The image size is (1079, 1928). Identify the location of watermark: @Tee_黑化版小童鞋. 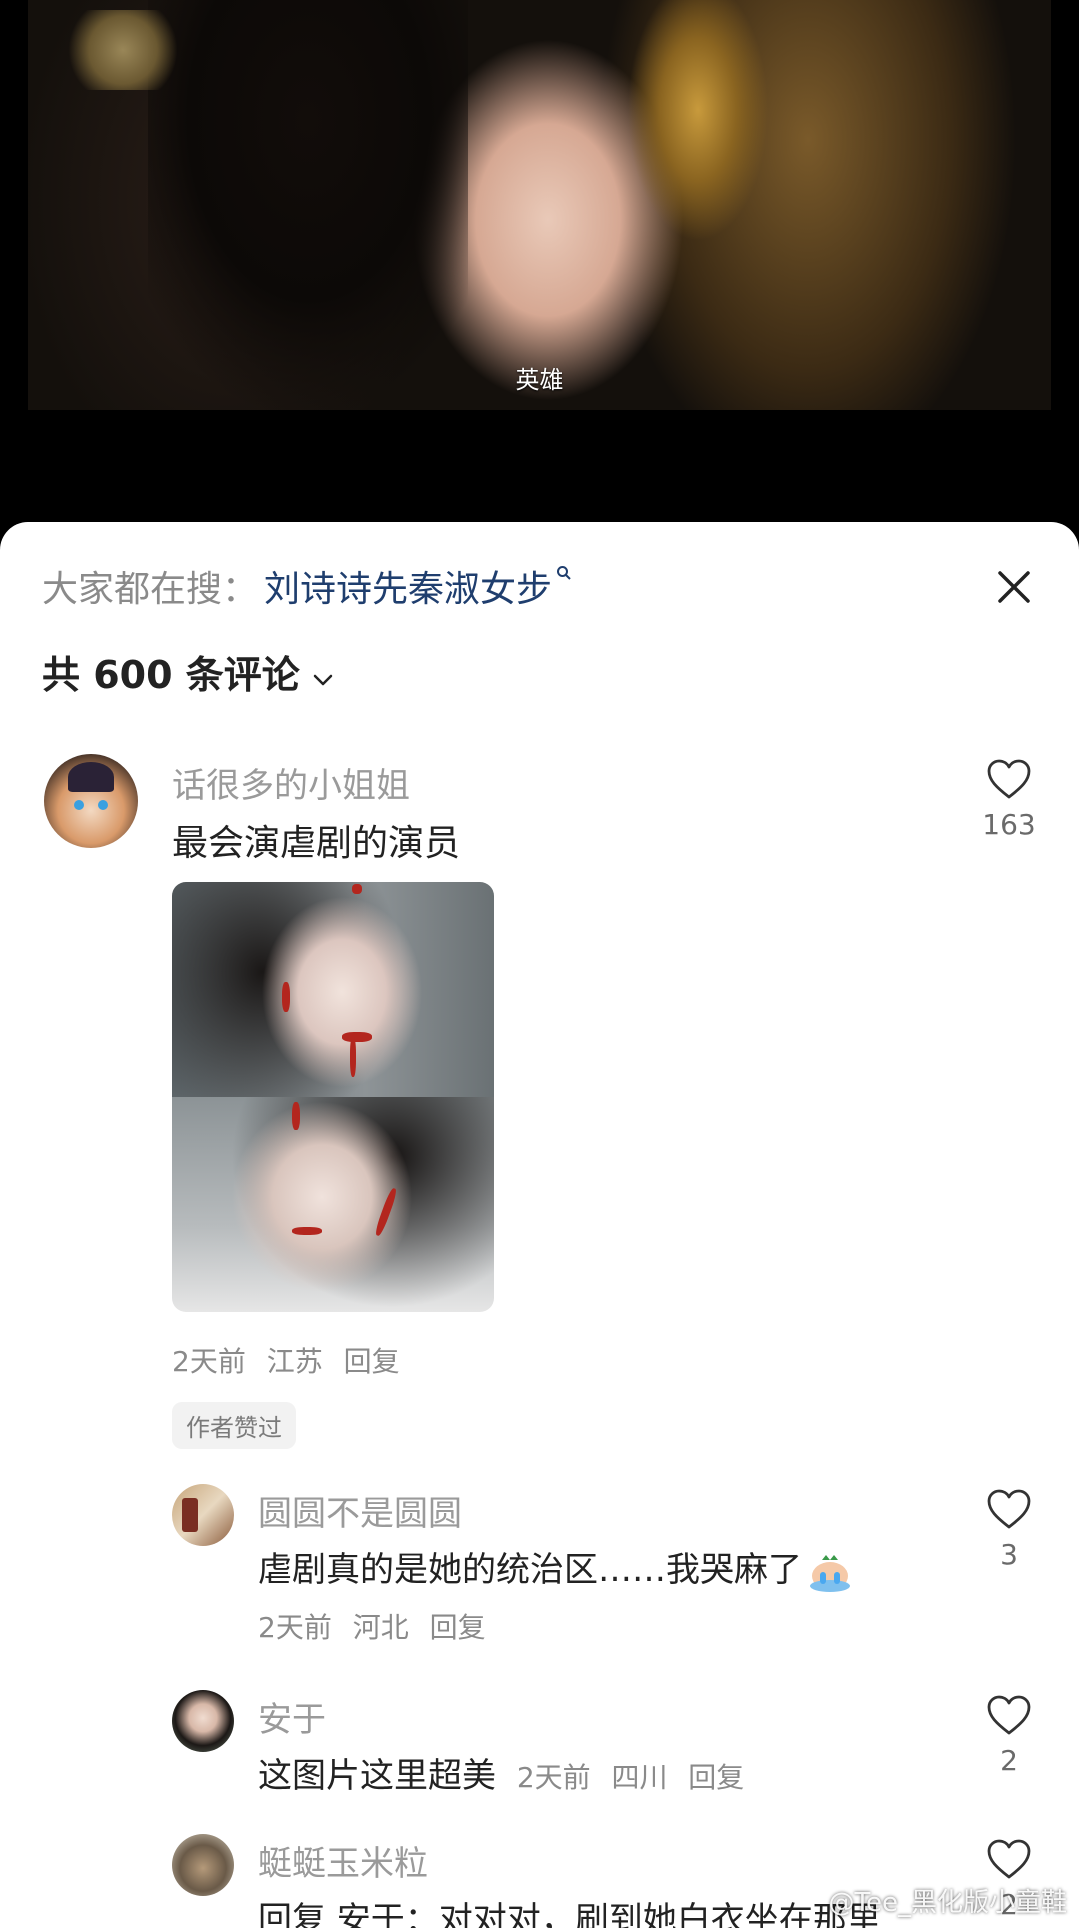
(947, 1903).